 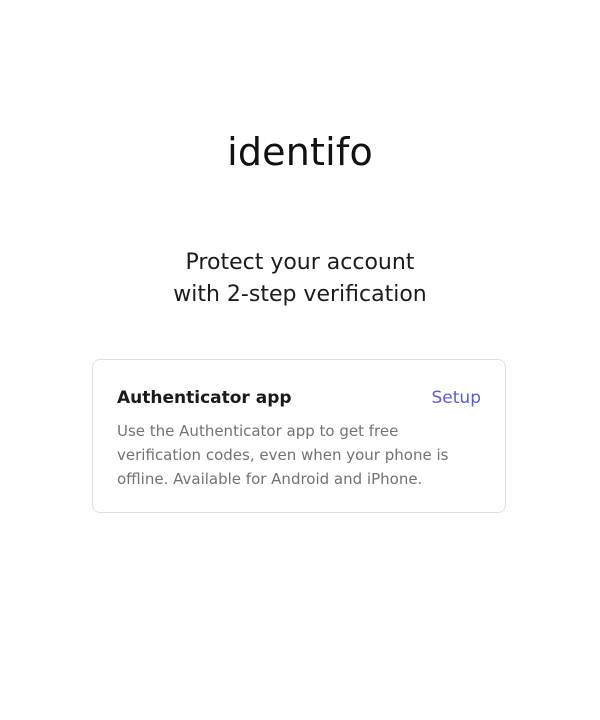 I want to click on app-logo: identifo, so click(x=300, y=152).